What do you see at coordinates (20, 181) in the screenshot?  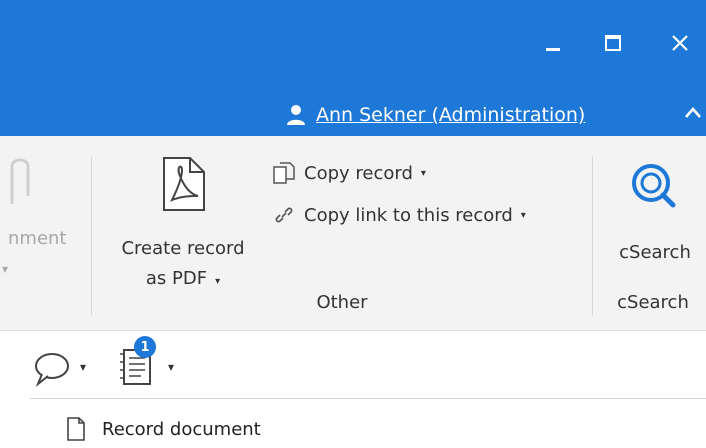 I see `paperclip-icon` at bounding box center [20, 181].